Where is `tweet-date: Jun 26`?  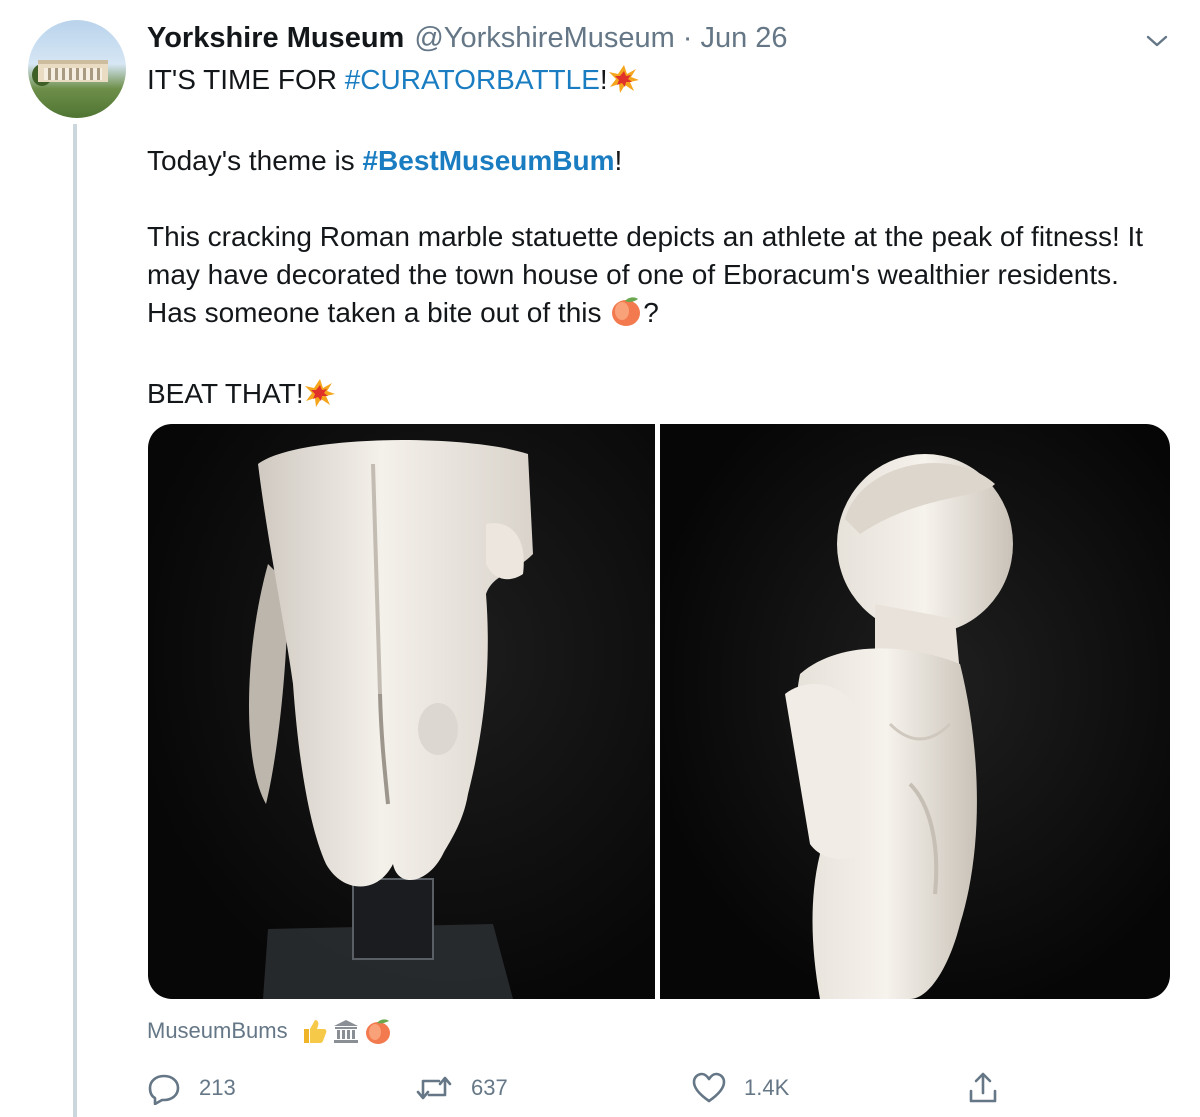 tweet-date: Jun 26 is located at coordinates (743, 38).